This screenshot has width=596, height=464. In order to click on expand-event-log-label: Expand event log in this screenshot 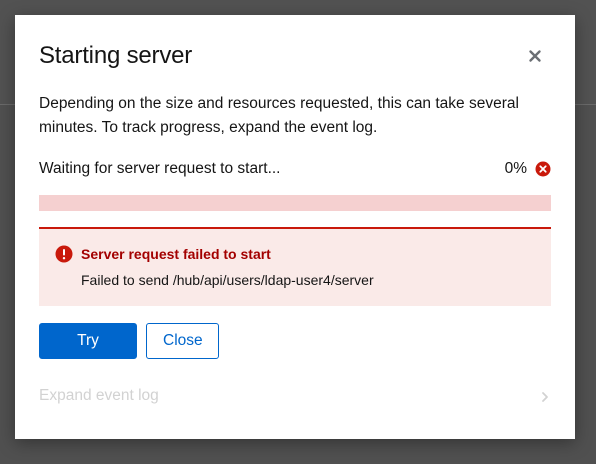, I will do `click(99, 395)`.